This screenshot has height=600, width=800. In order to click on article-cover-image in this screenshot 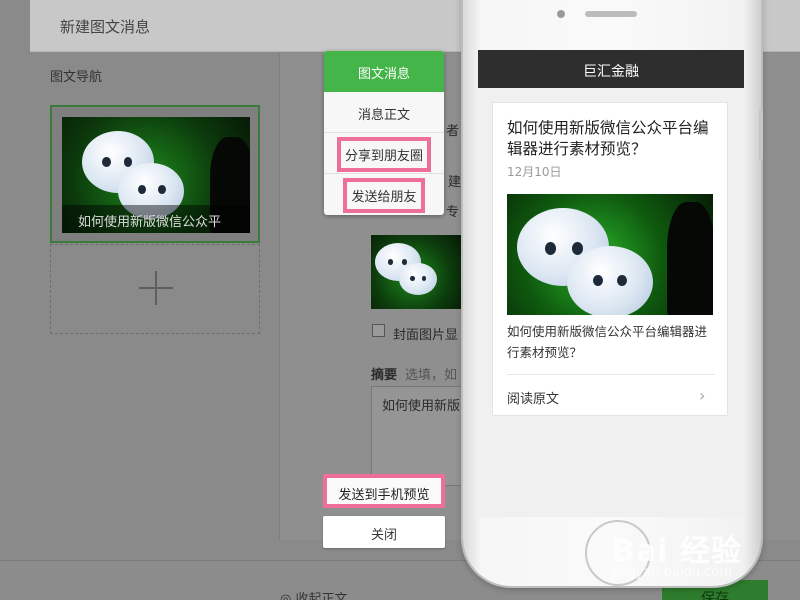, I will do `click(610, 254)`.